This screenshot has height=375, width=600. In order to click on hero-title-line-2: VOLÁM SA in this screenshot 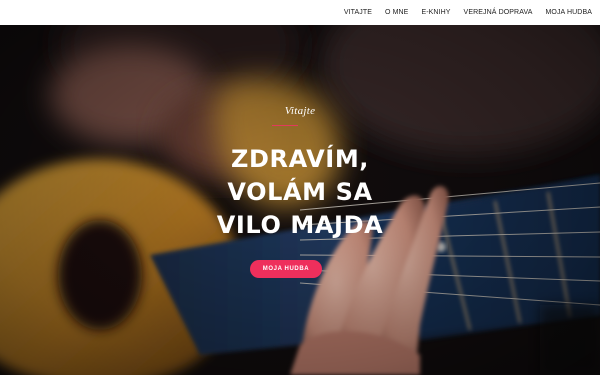, I will do `click(300, 192)`.